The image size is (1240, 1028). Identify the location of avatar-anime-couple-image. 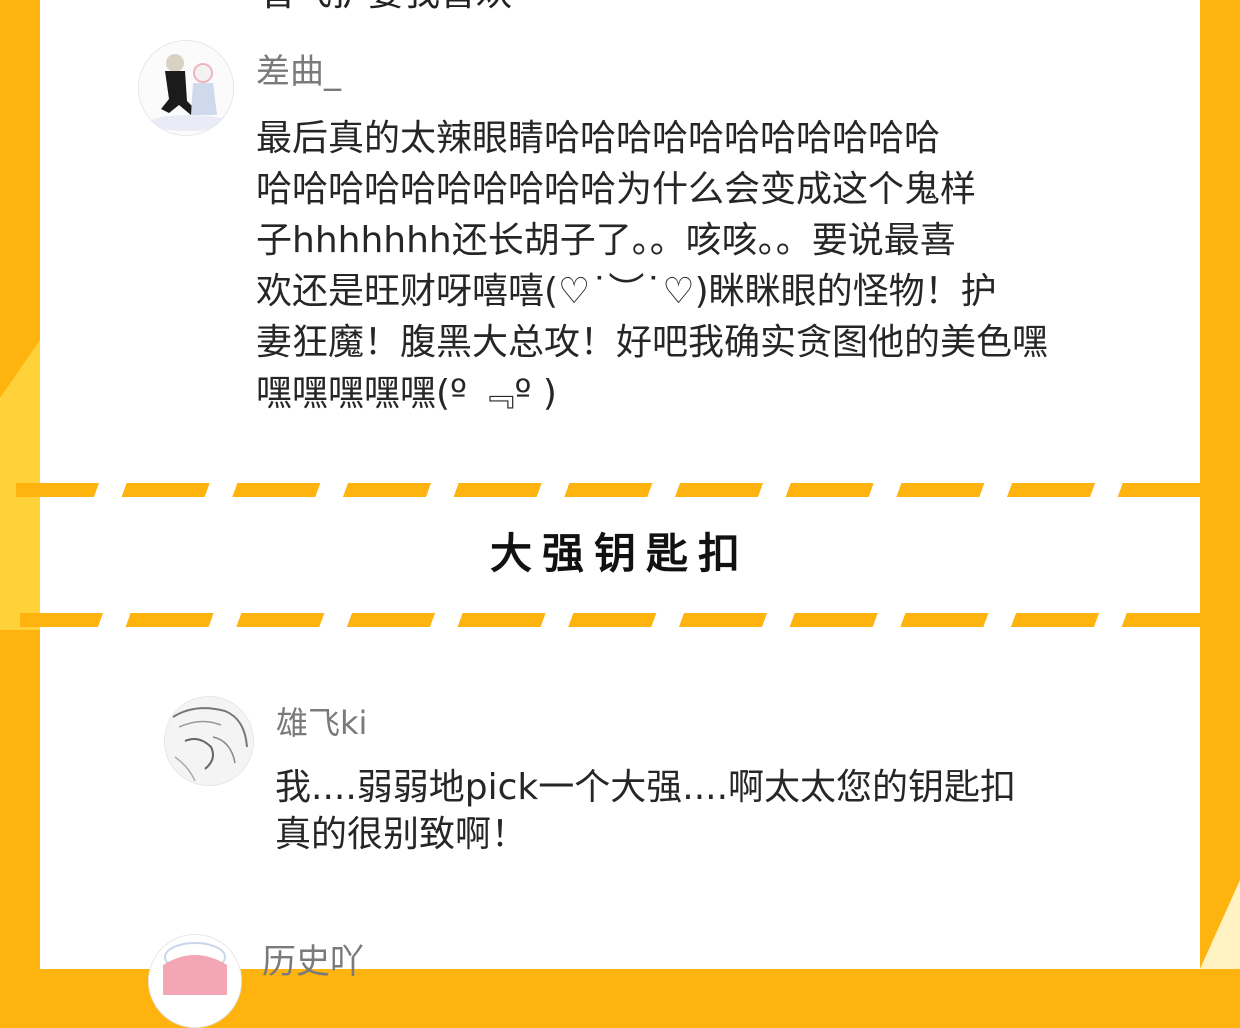
(186, 88).